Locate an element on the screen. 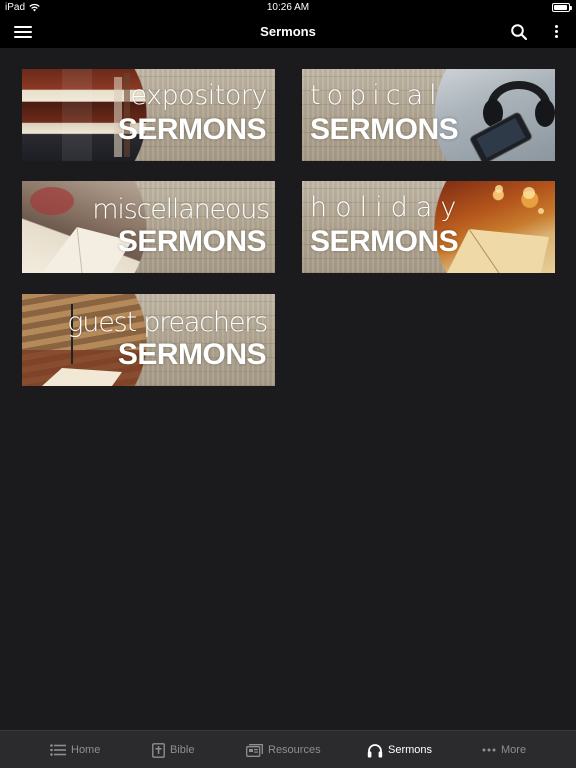 This screenshot has width=576, height=768. tab-home: Home is located at coordinates (75, 749).